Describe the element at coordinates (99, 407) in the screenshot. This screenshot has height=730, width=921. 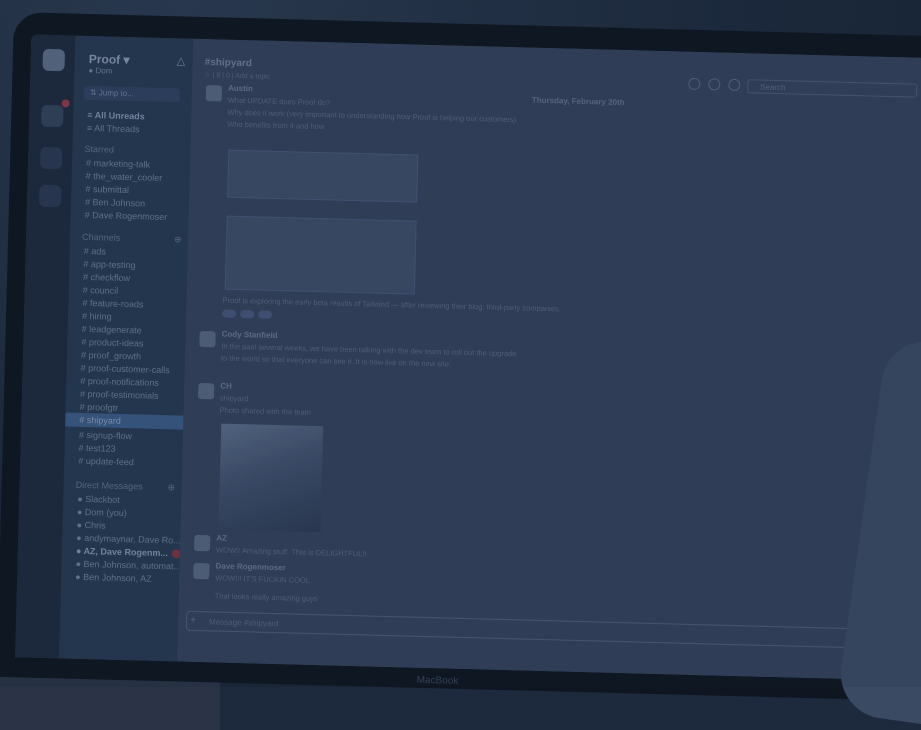
I see `sidebar-item-channel: # proofgtr` at that location.